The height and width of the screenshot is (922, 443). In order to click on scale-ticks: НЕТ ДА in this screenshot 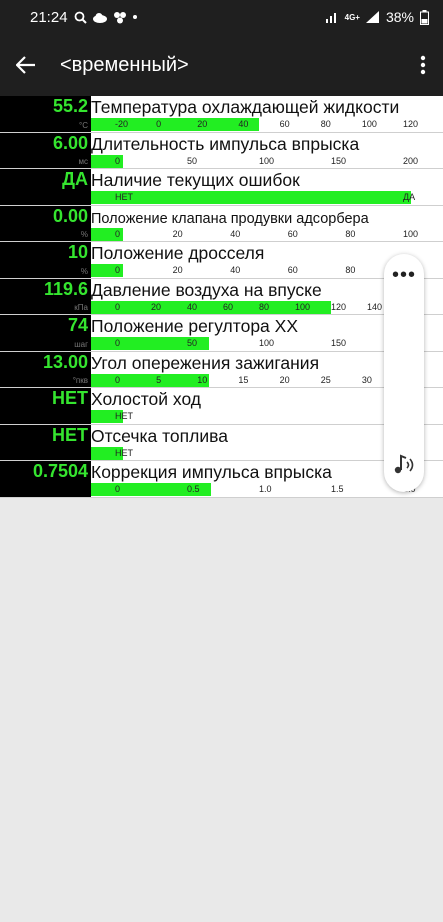, I will do `click(267, 198)`.